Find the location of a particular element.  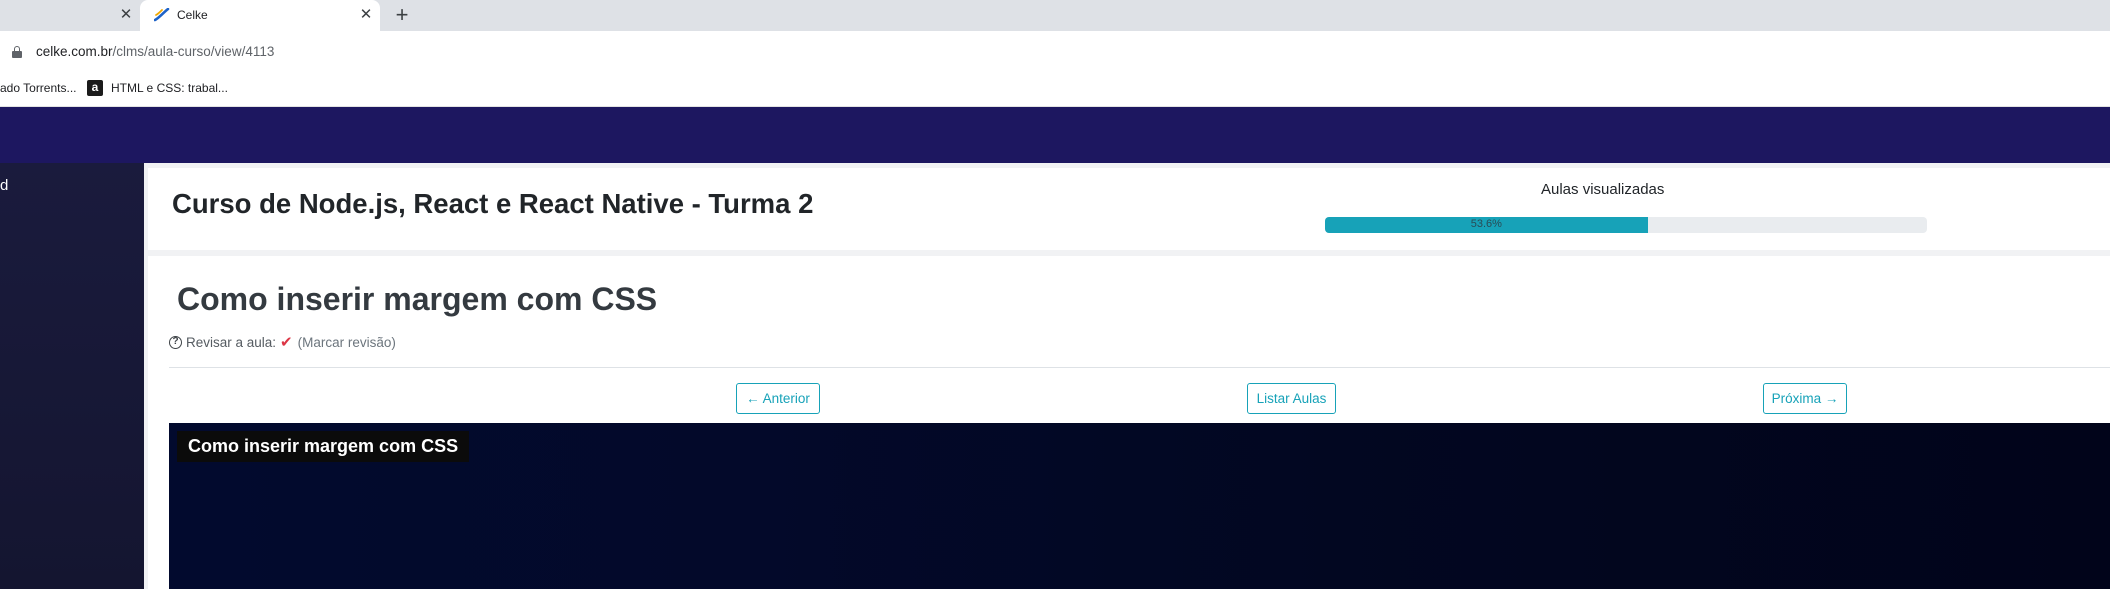

progress-label: Aulas visualizadas is located at coordinates (1603, 189).